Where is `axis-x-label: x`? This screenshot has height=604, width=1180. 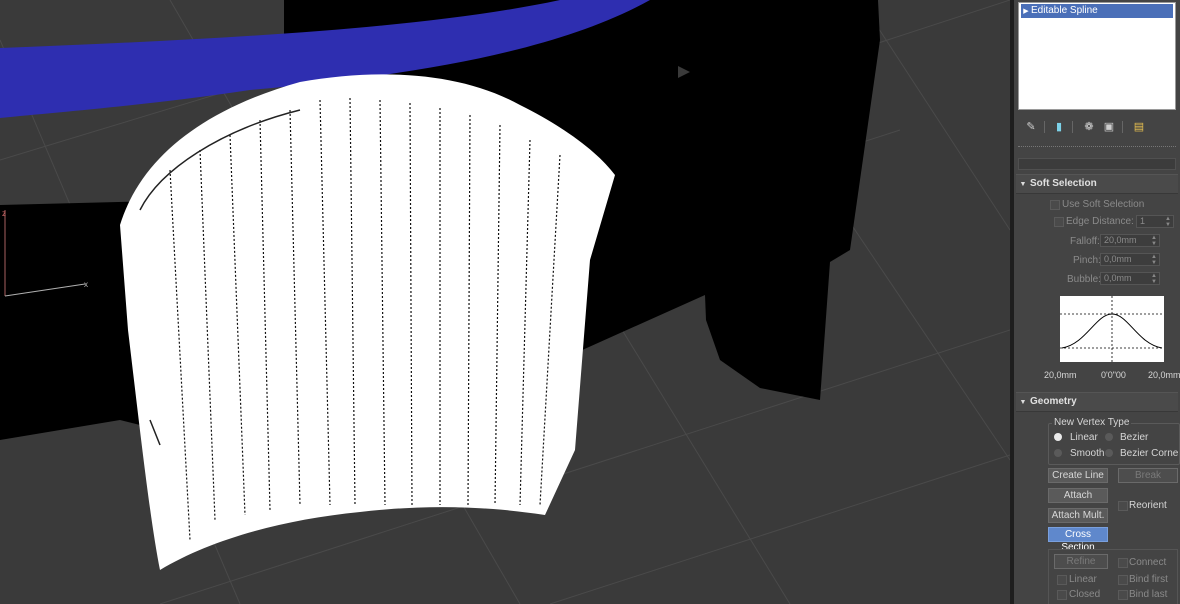
axis-x-label: x is located at coordinates (86, 284).